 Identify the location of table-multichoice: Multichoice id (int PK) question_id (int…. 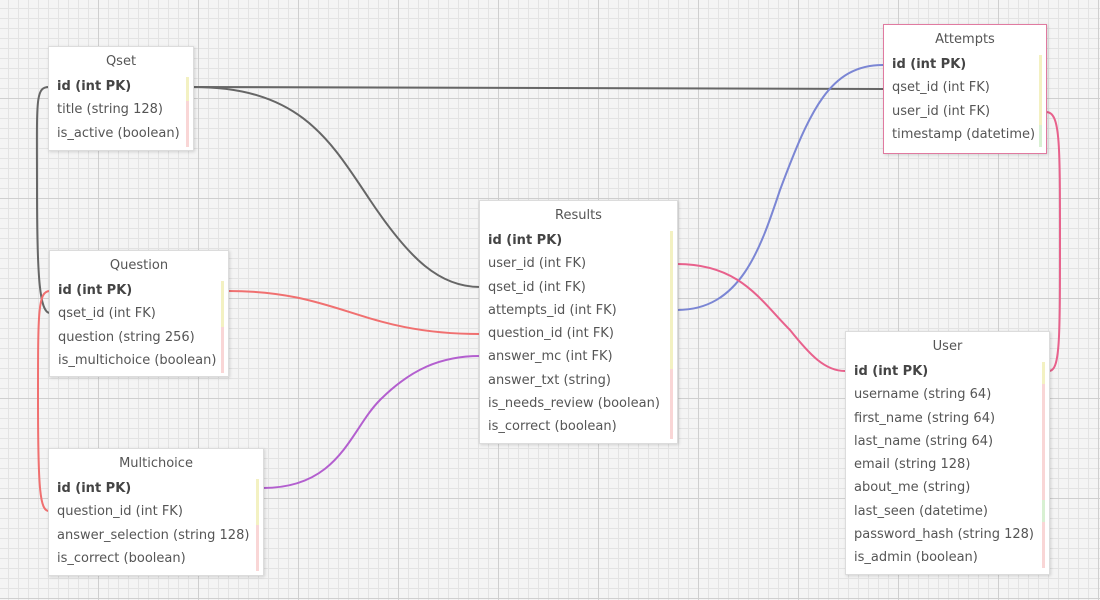
(156, 512).